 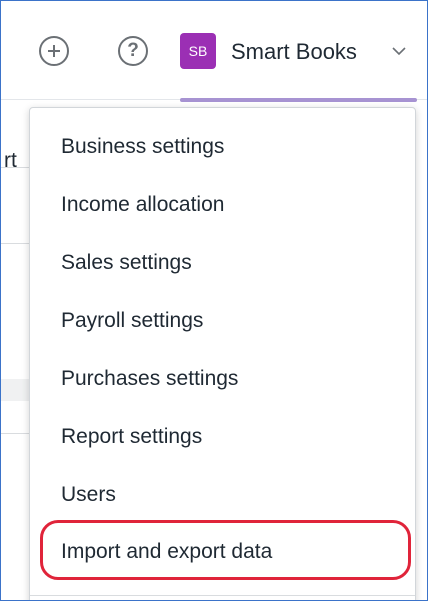 What do you see at coordinates (298, 100) in the screenshot?
I see `active-menu-underline` at bounding box center [298, 100].